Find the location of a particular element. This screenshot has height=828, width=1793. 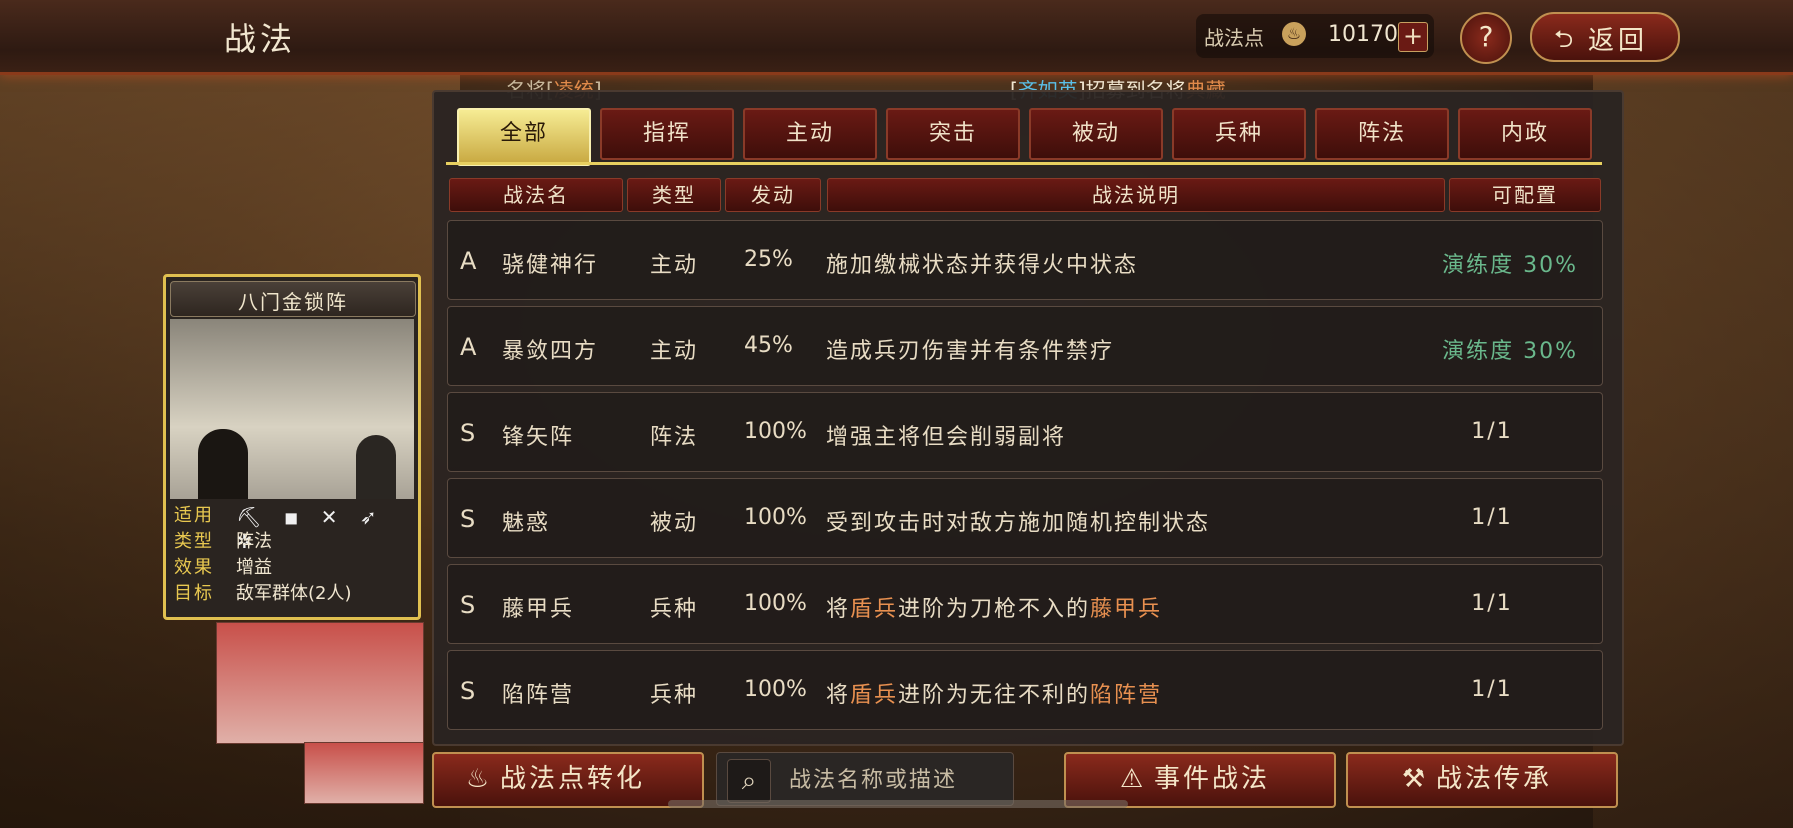

page-title: 战法 is located at coordinates (260, 39).